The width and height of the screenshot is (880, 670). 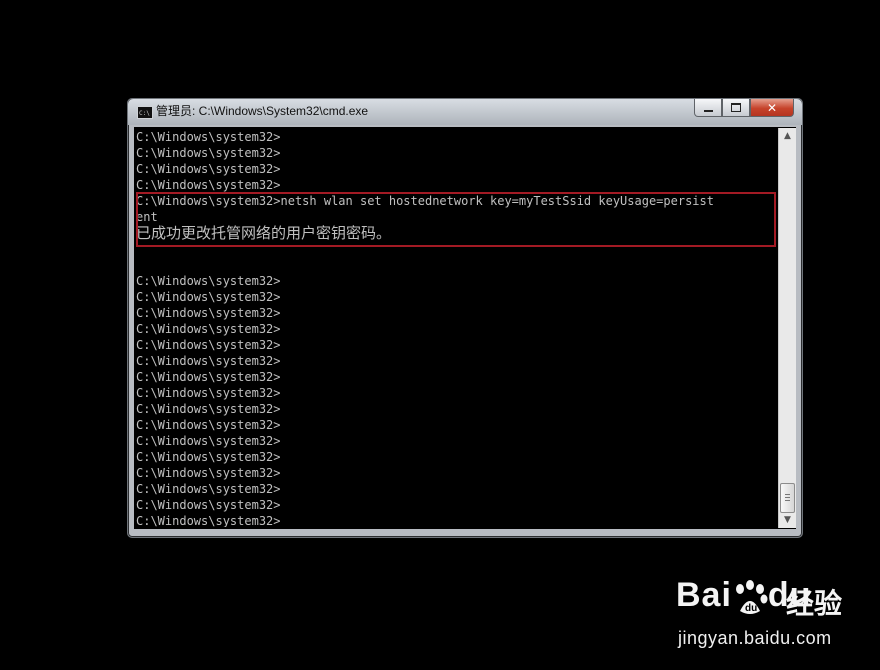 What do you see at coordinates (264, 233) in the screenshot?
I see `console-line: 已成功更改托管网络的用户密钥密码。` at bounding box center [264, 233].